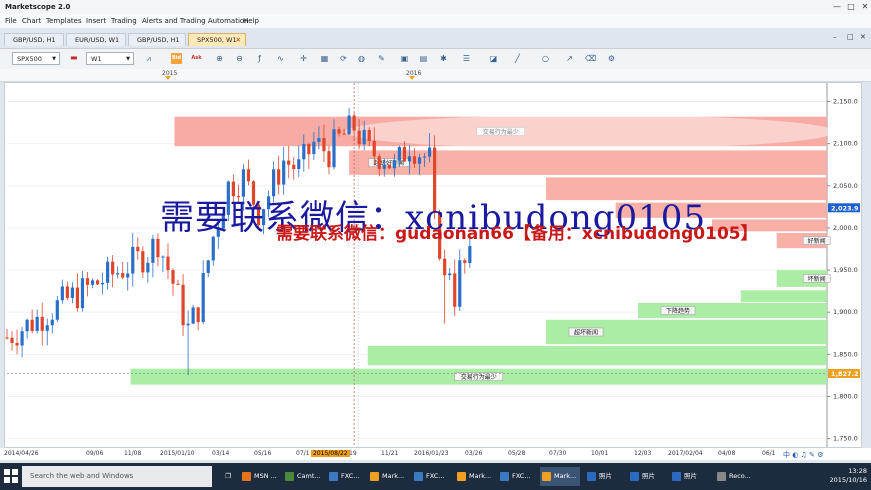 The height and width of the screenshot is (490, 871). What do you see at coordinates (404, 58) in the screenshot?
I see `image-icon: ▣` at bounding box center [404, 58].